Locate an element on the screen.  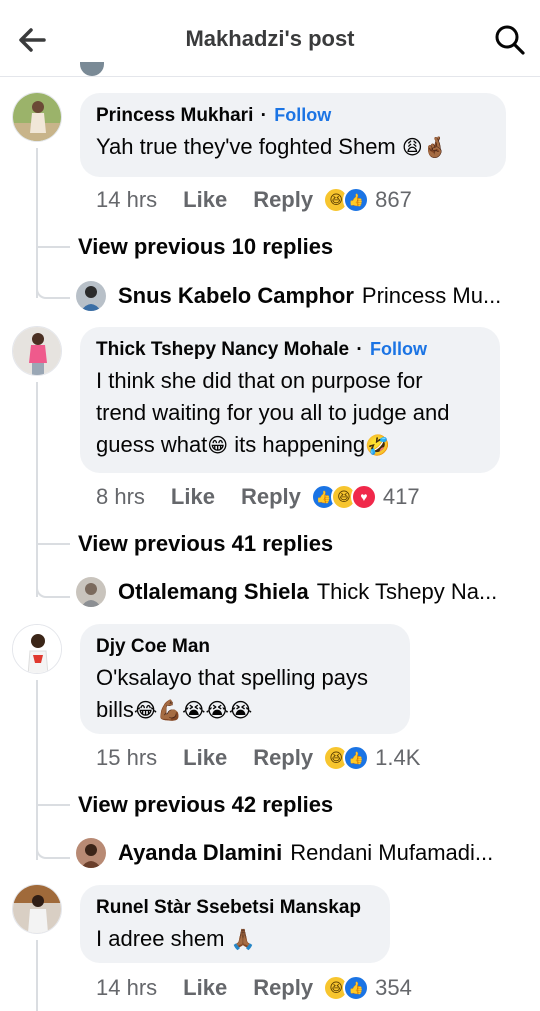
reply-author: Ayanda Dlamini is located at coordinates (200, 853).